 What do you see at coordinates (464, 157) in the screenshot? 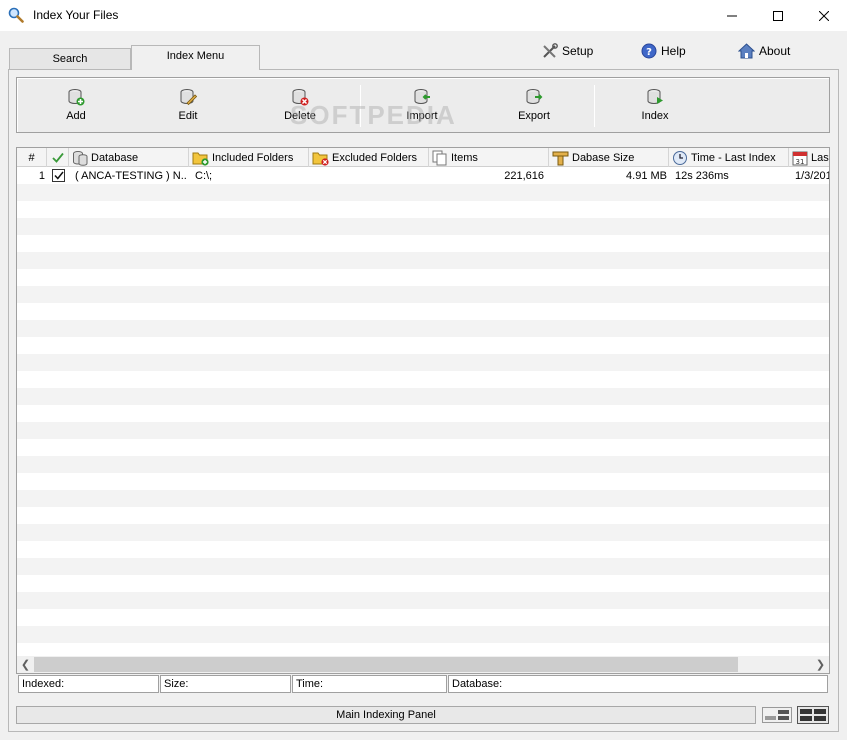
I see `column-items-label: Items` at bounding box center [464, 157].